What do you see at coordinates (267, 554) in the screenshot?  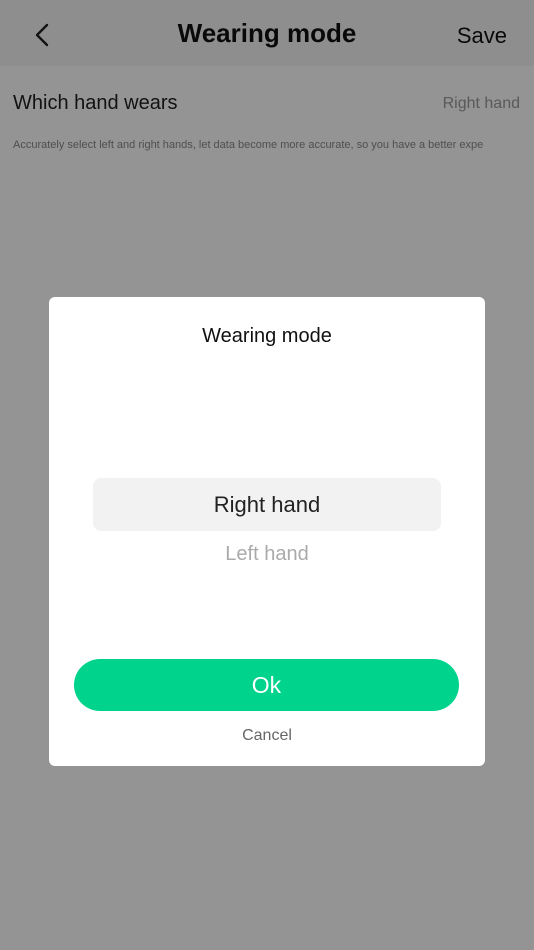 I see `picker-option-left-hand: Left hand` at bounding box center [267, 554].